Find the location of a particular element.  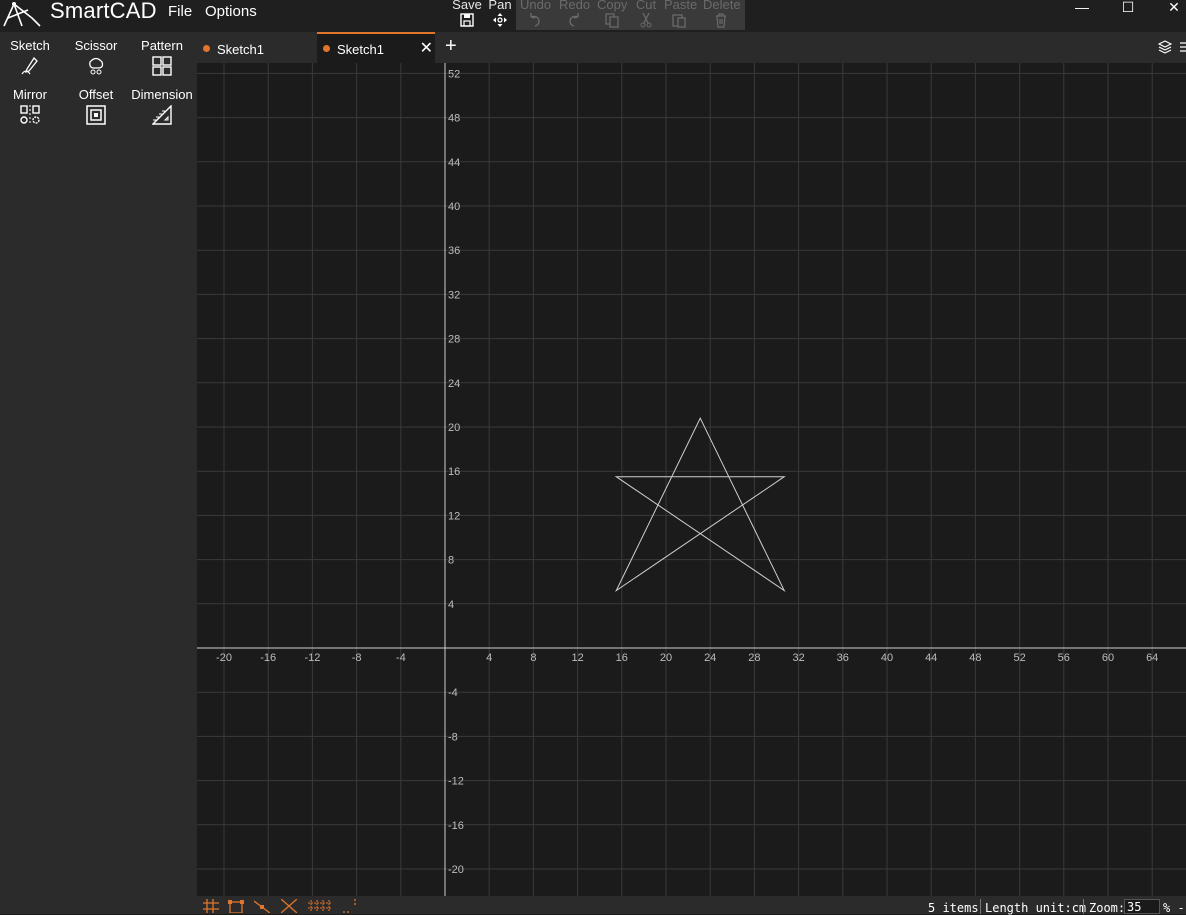

redo-icon is located at coordinates (574, 20).